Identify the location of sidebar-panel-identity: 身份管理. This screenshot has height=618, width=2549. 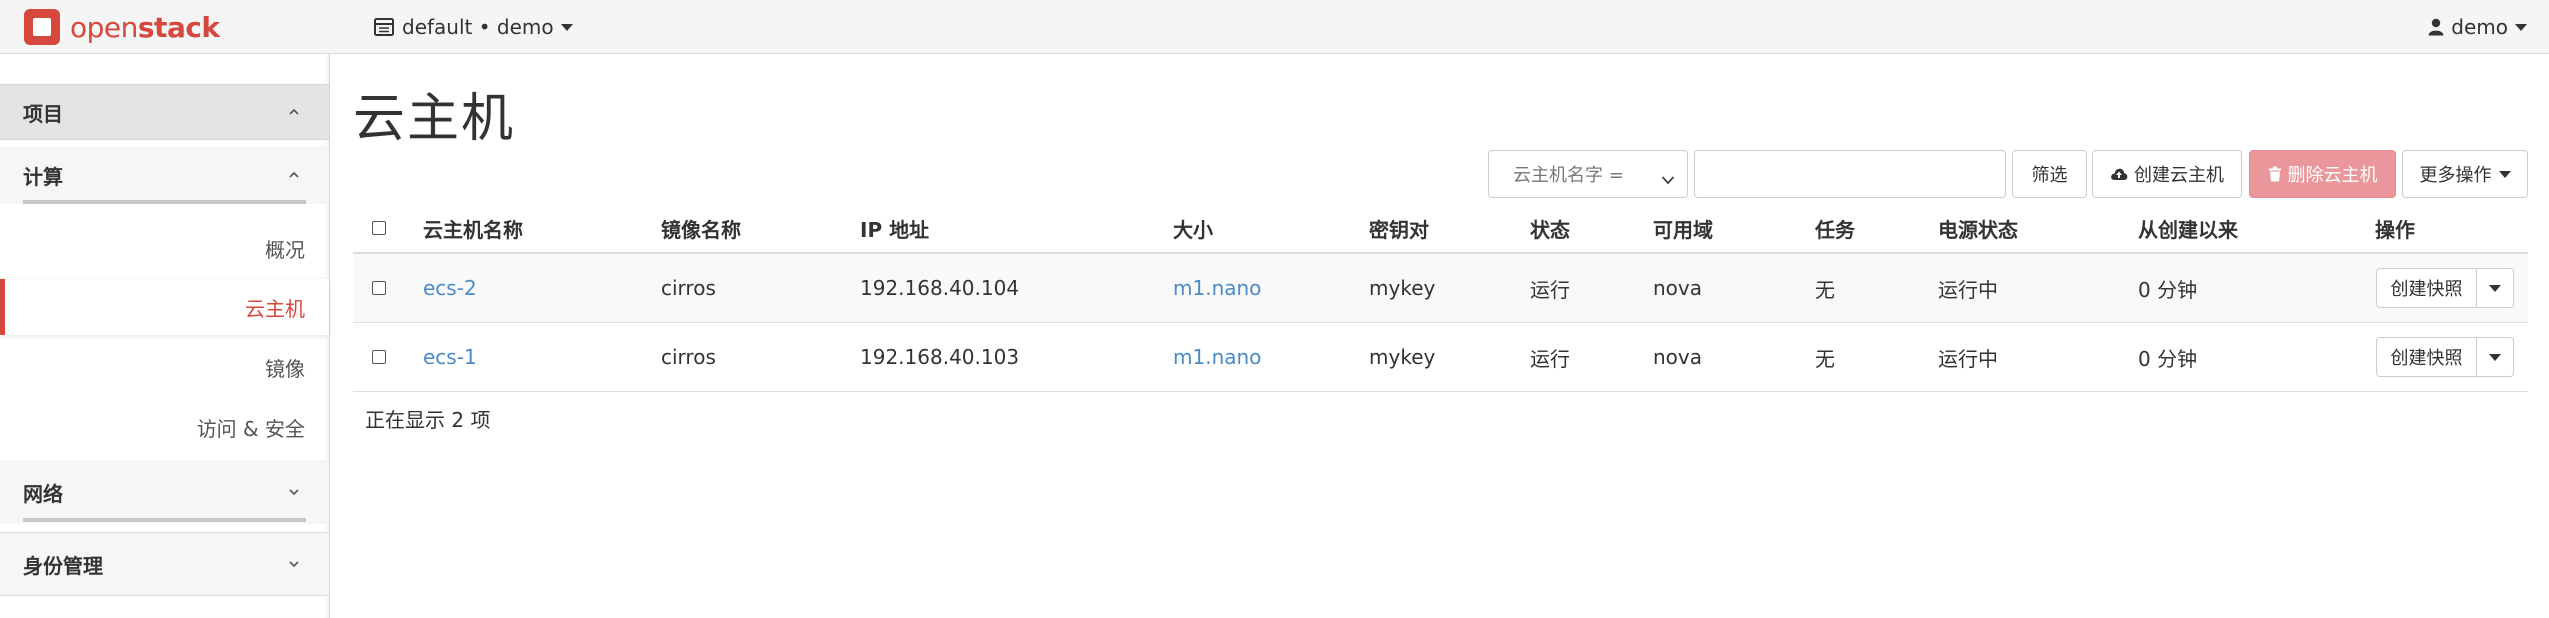
(164, 564).